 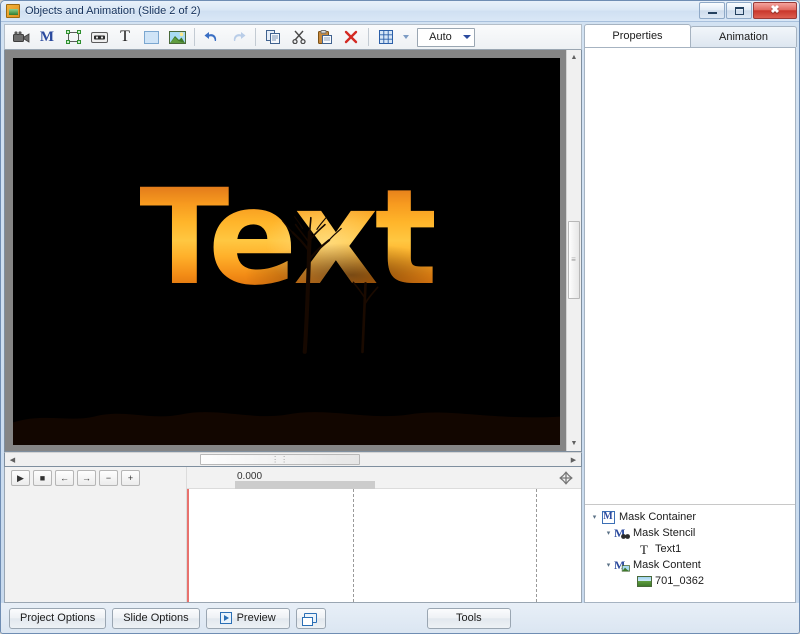 I want to click on red-x-icon, so click(x=351, y=37).